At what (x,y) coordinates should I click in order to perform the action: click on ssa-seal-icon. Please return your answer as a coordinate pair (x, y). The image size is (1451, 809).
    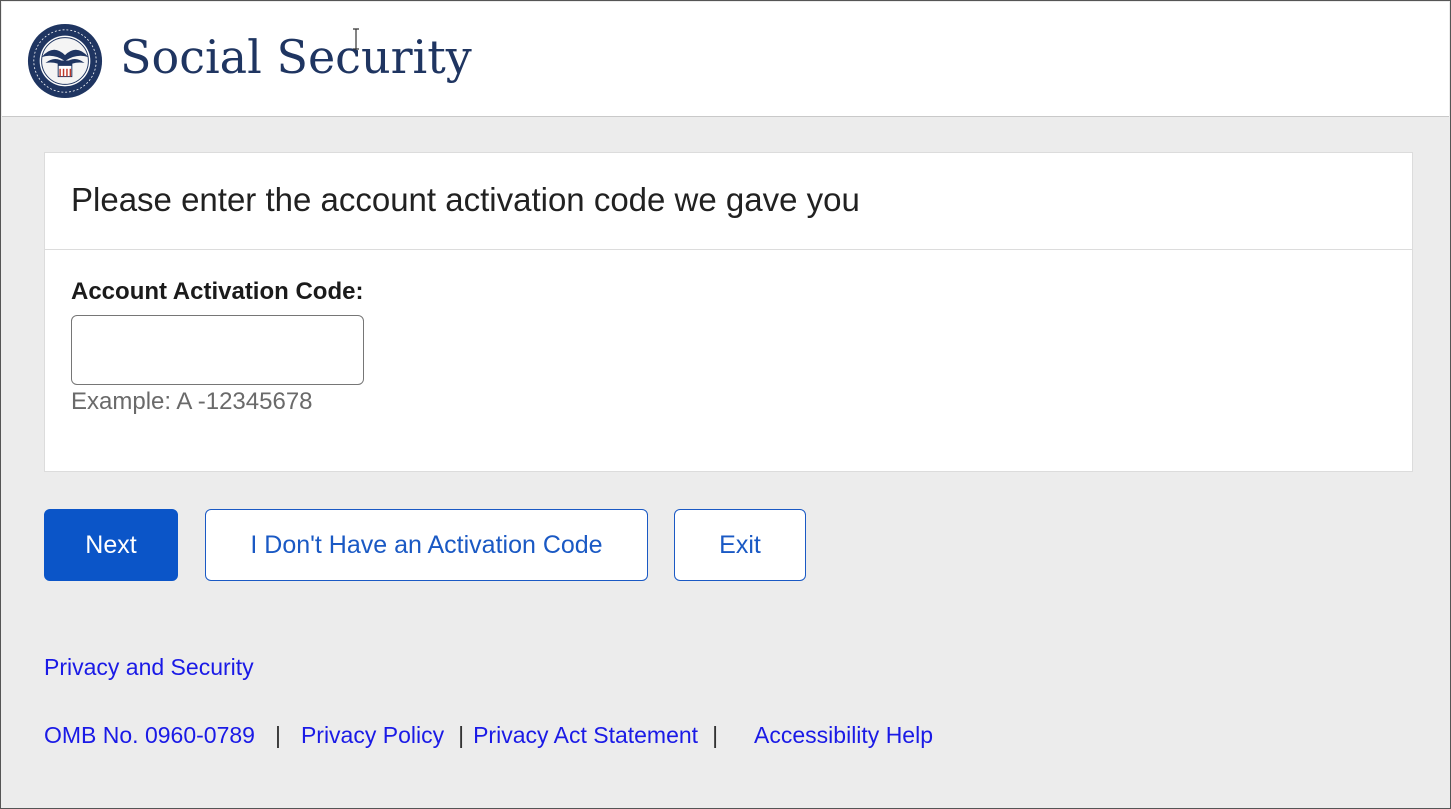
    Looking at the image, I should click on (65, 61).